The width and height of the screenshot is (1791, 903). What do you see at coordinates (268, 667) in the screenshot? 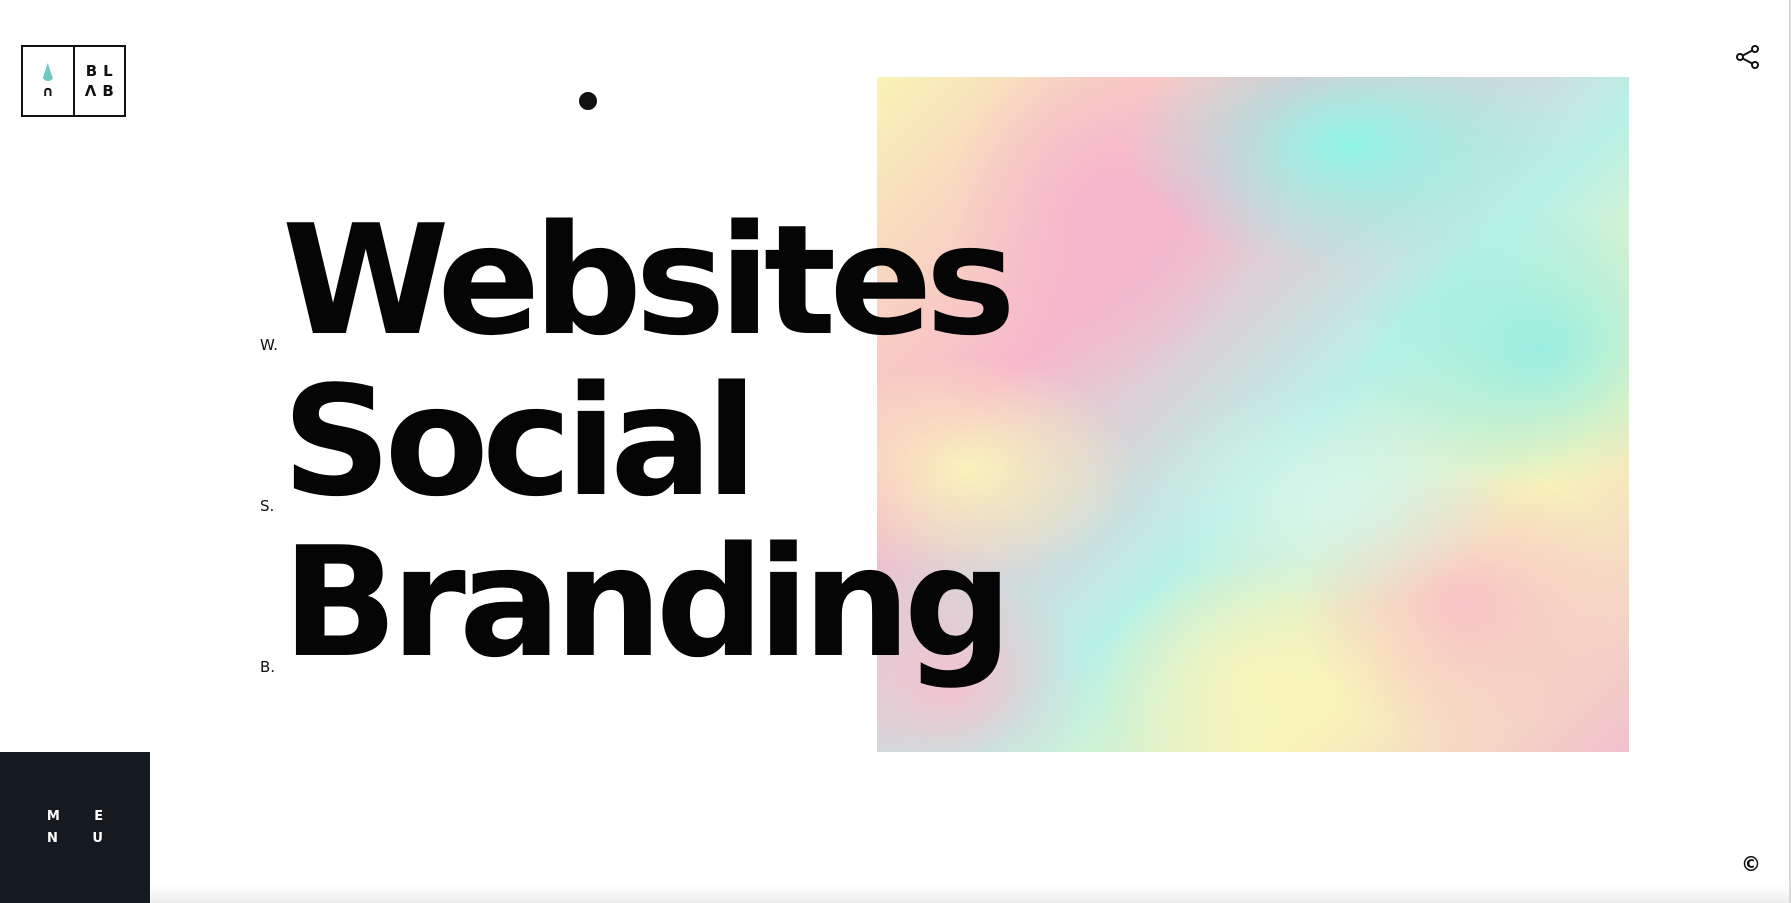
I see `headline-marker: B.` at bounding box center [268, 667].